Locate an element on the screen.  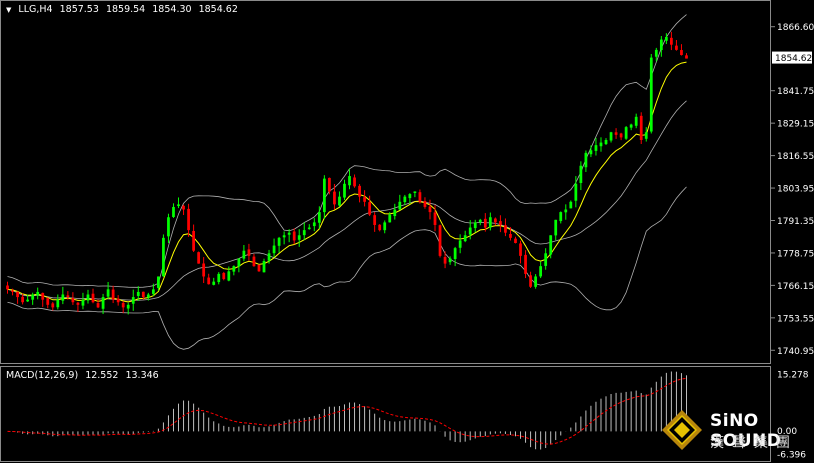
macd-signal-value: 13.346 is located at coordinates (142, 375).